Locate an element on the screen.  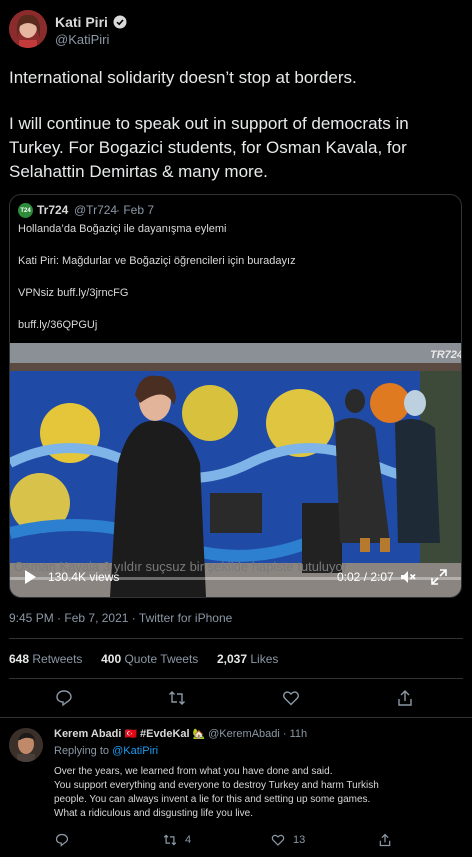
retweets-stat: 648 Retweets is located at coordinates (45, 659).